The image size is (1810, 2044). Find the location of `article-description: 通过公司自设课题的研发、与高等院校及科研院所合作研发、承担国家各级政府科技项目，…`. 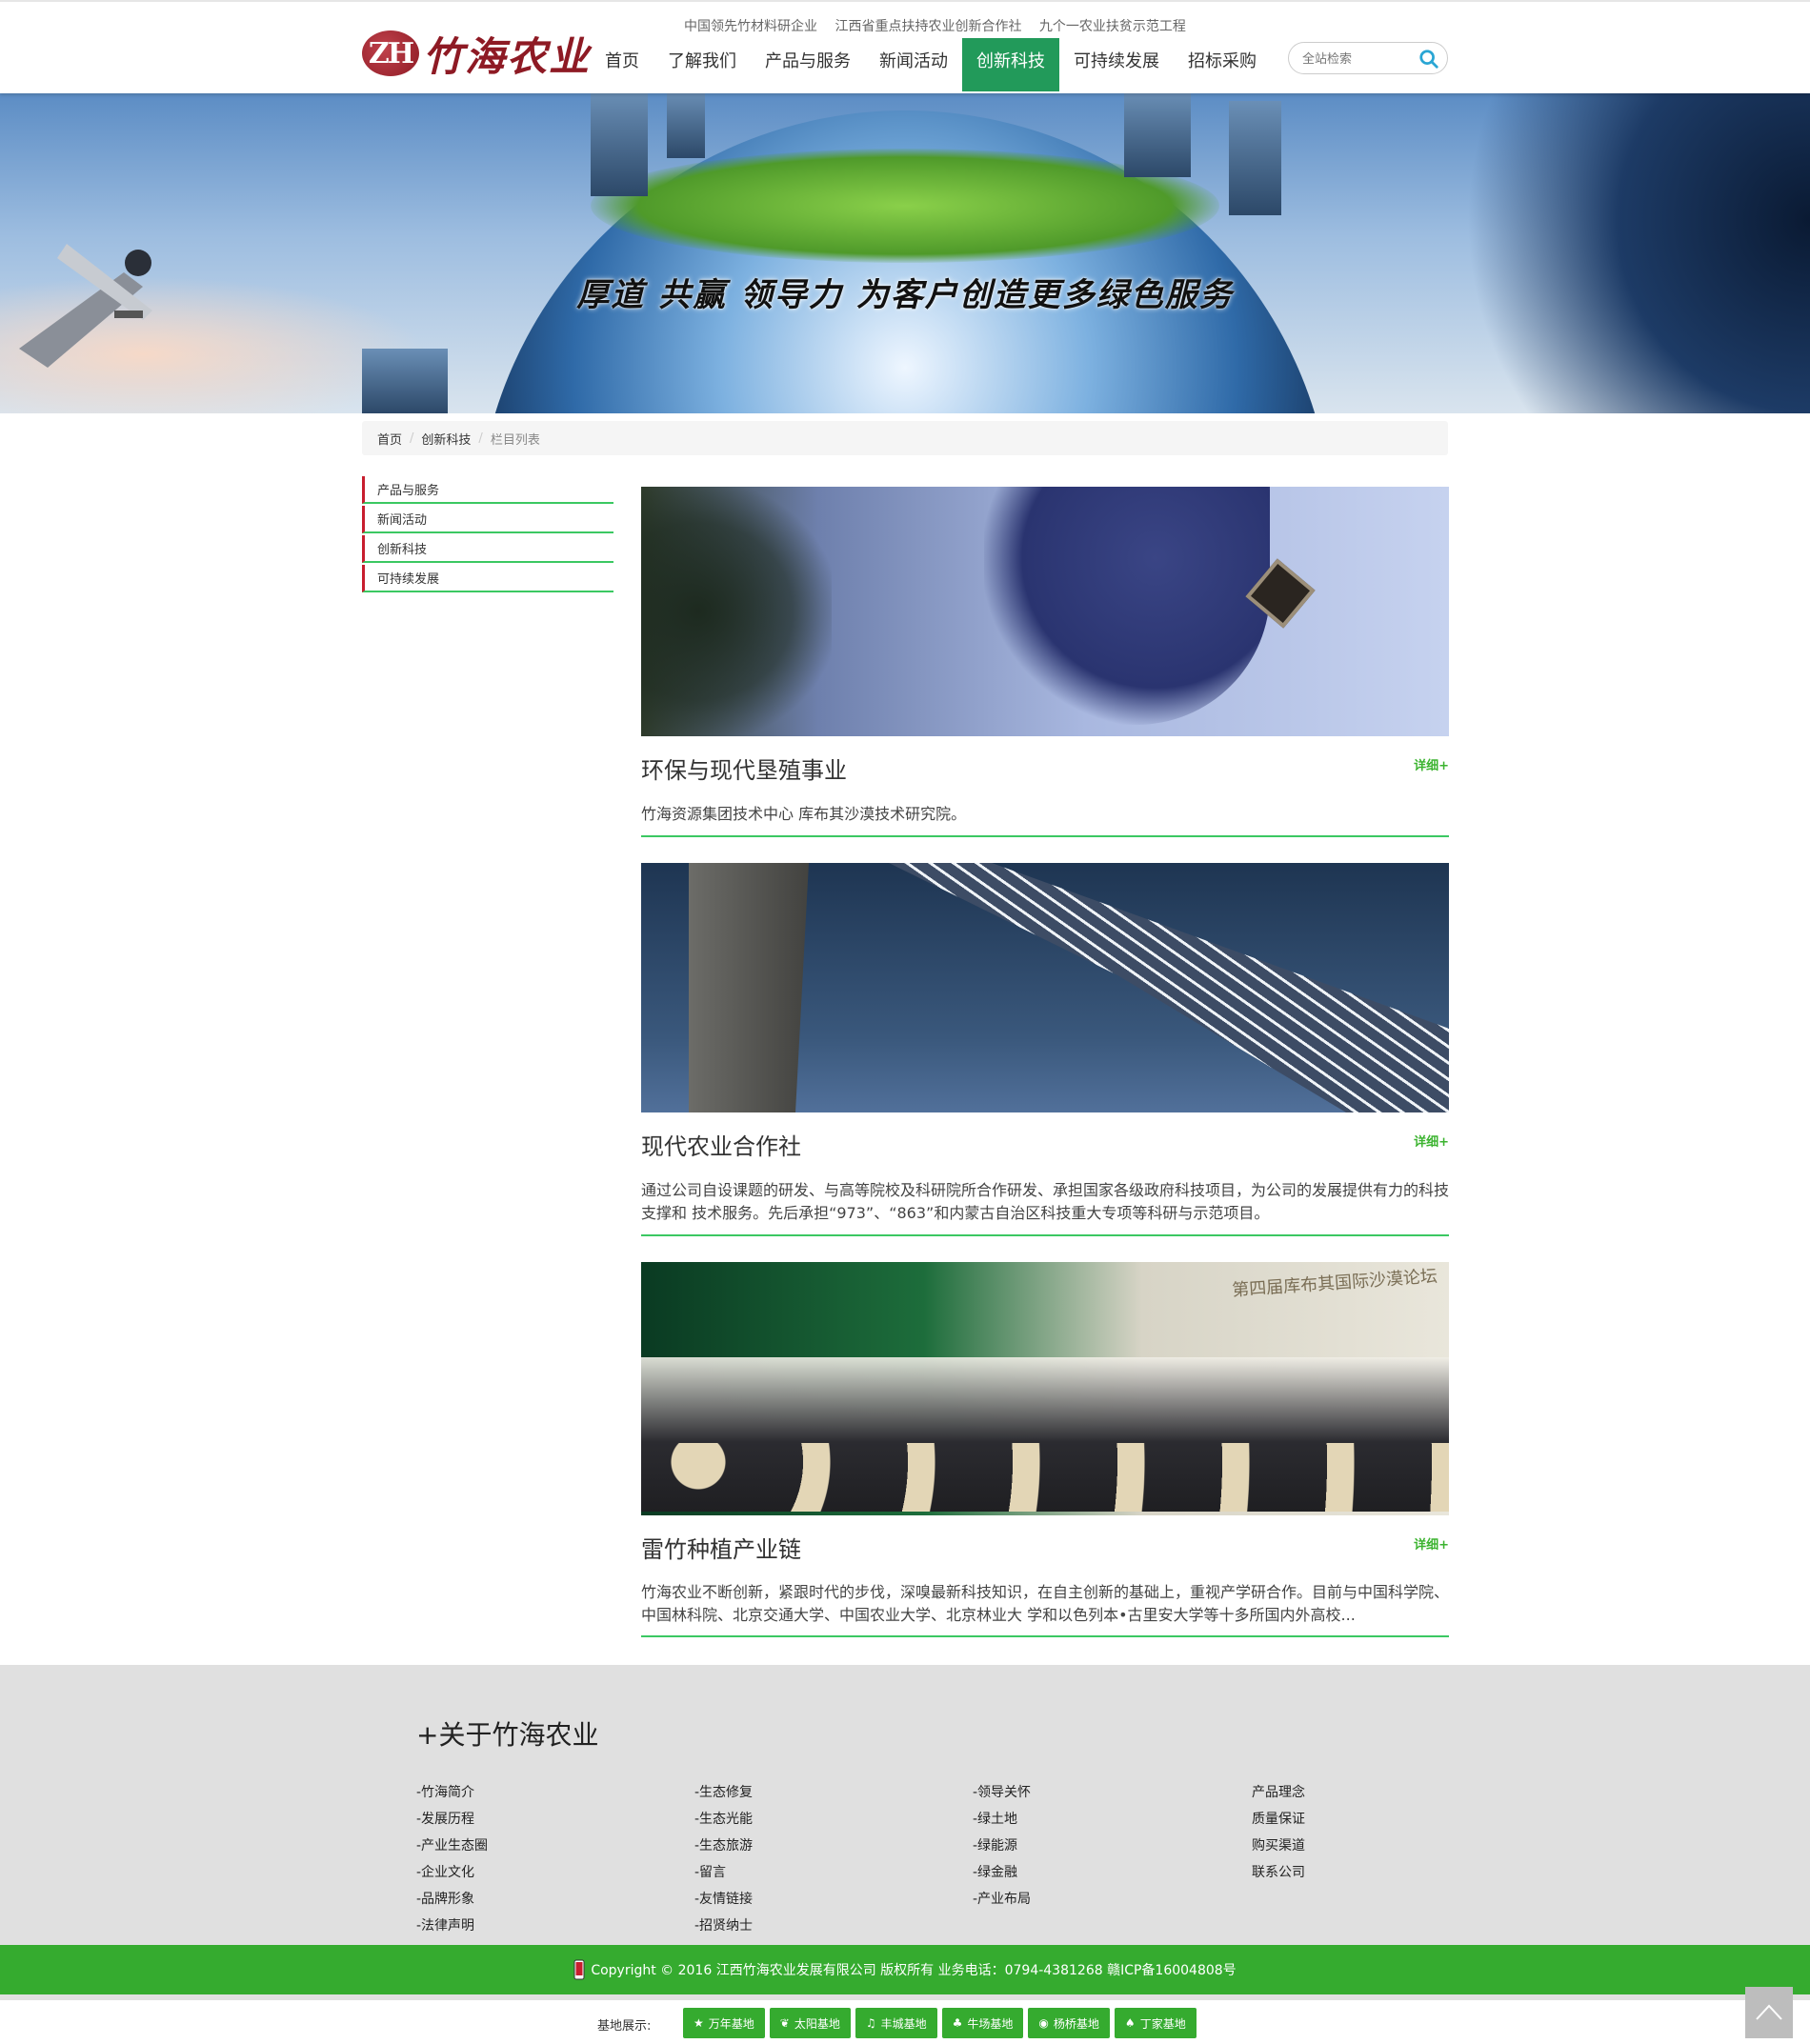

article-description: 通过公司自设课题的研发、与高等院校及科研院所合作研发、承担国家各级政府科技项目，… is located at coordinates (1045, 1201).